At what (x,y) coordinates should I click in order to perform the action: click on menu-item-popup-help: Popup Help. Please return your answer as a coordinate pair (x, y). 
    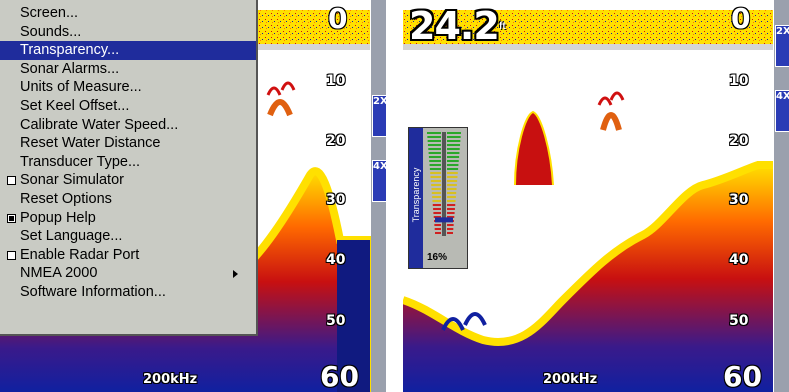
    Looking at the image, I should click on (128, 218).